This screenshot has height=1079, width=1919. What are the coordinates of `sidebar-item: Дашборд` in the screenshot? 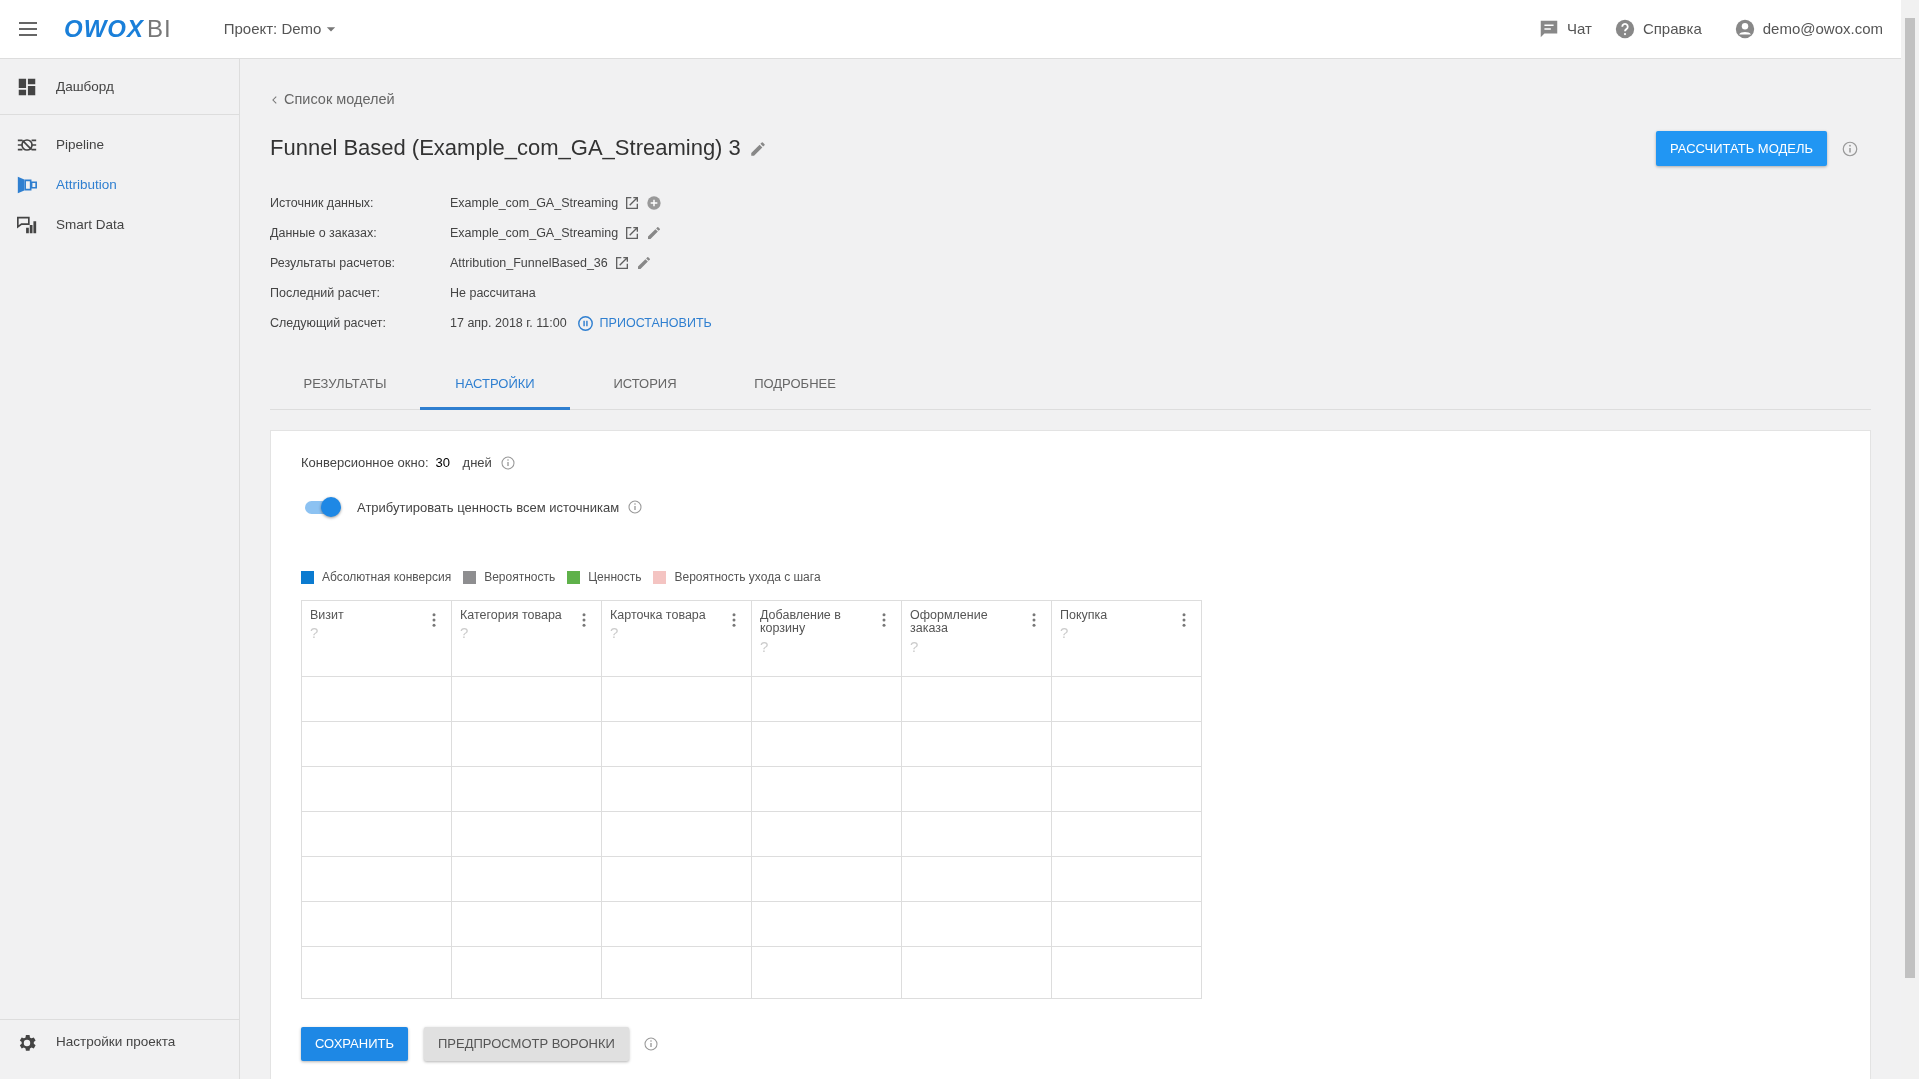 It's located at (85, 87).